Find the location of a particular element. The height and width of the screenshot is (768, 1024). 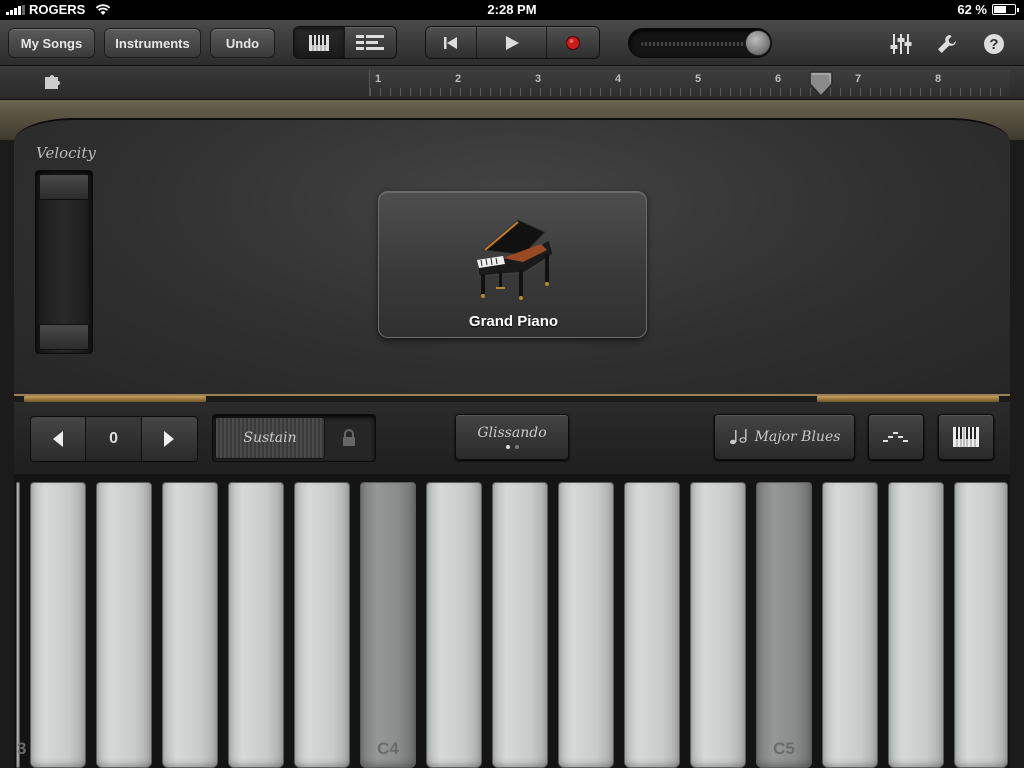

sustain-control: Sustain is located at coordinates (294, 438).